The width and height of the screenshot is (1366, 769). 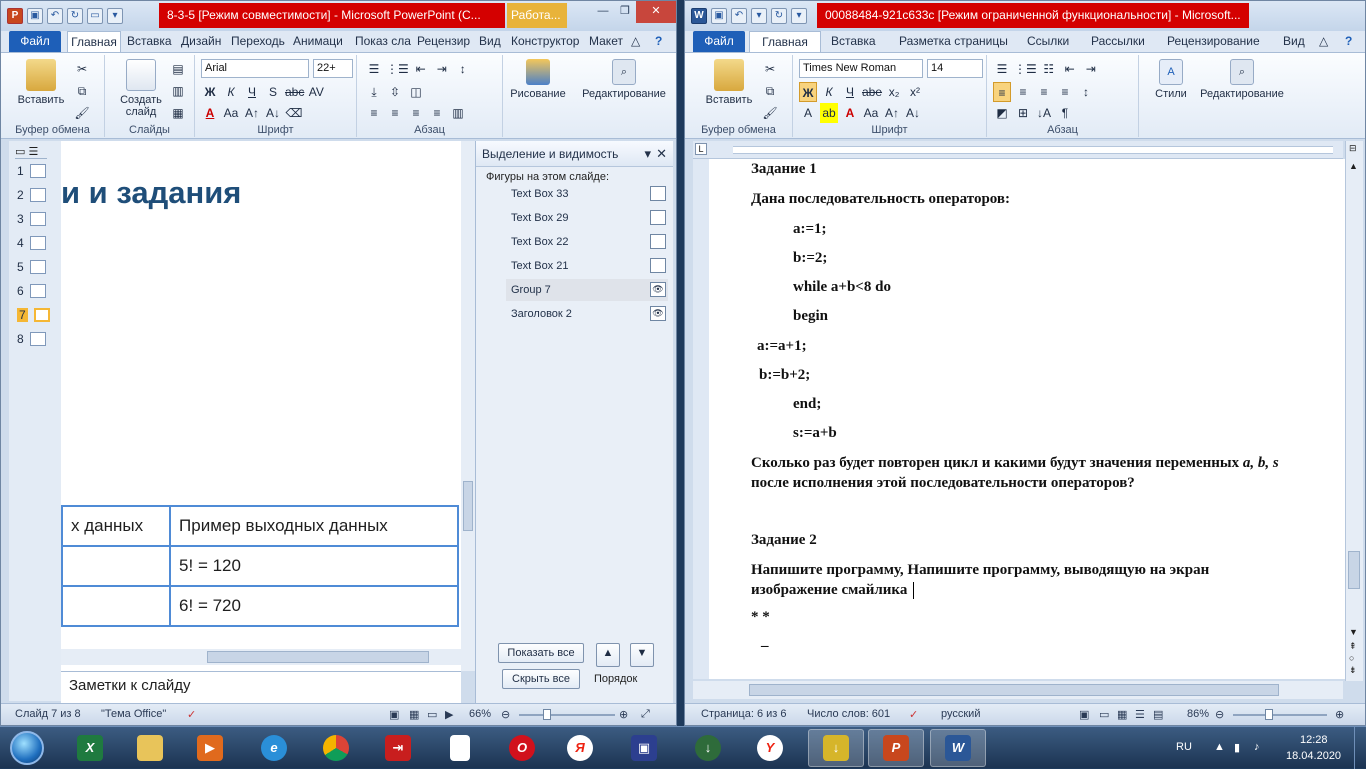 What do you see at coordinates (815, 433) in the screenshot?
I see `doc-code-line: s:=a+b` at bounding box center [815, 433].